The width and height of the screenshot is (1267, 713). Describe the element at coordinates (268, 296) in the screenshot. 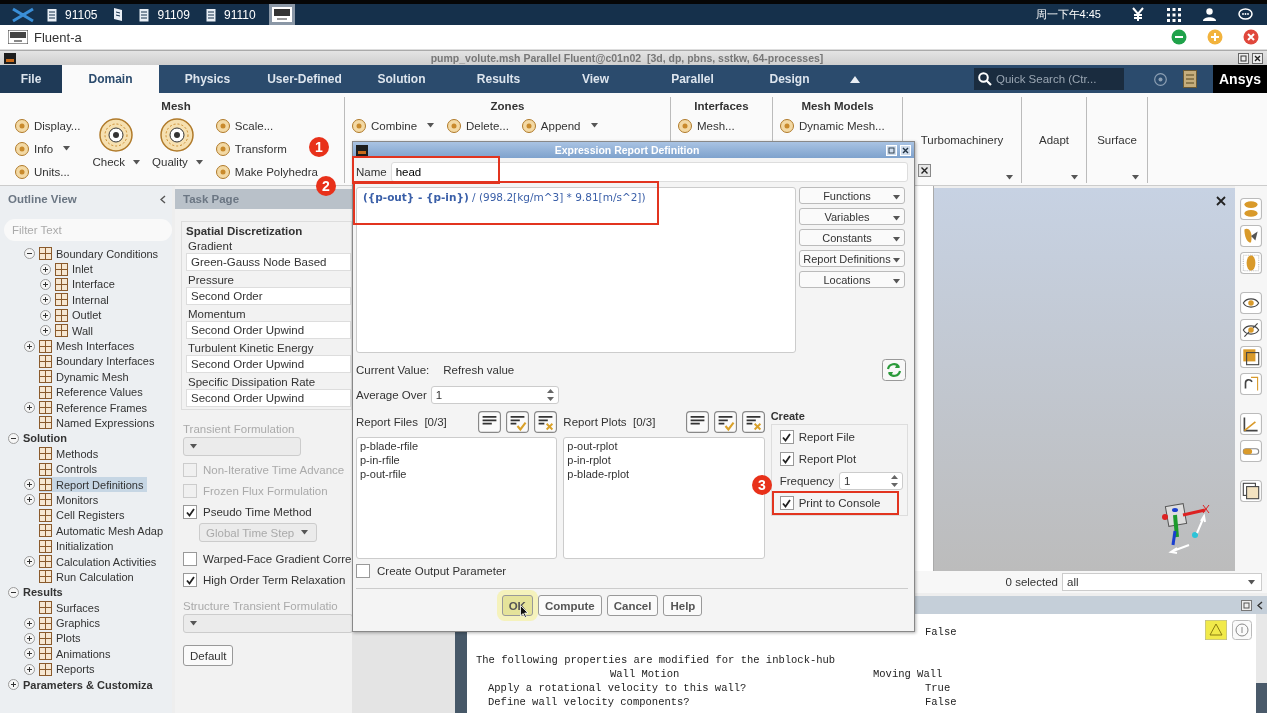

I see `dropdown: Second Order` at that location.